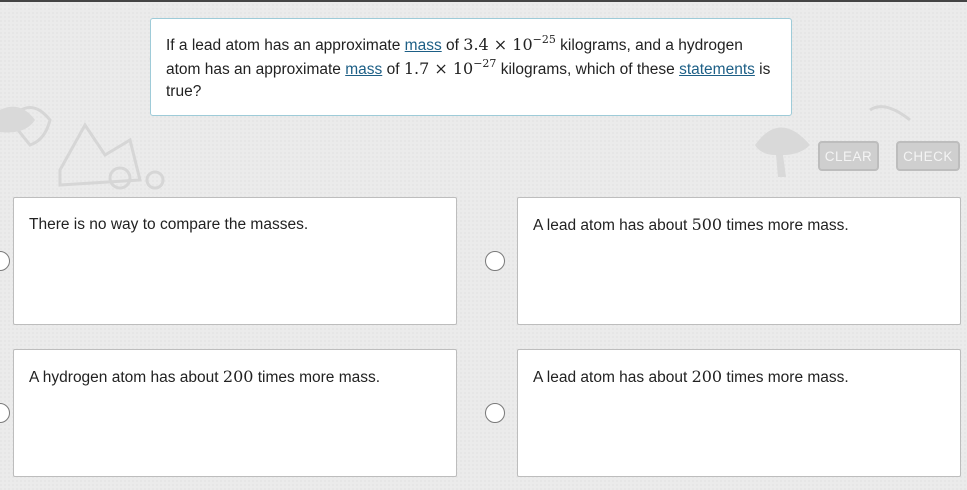 This screenshot has height=490, width=967. What do you see at coordinates (785, 225) in the screenshot?
I see `option-2-text-post: times more mass.` at bounding box center [785, 225].